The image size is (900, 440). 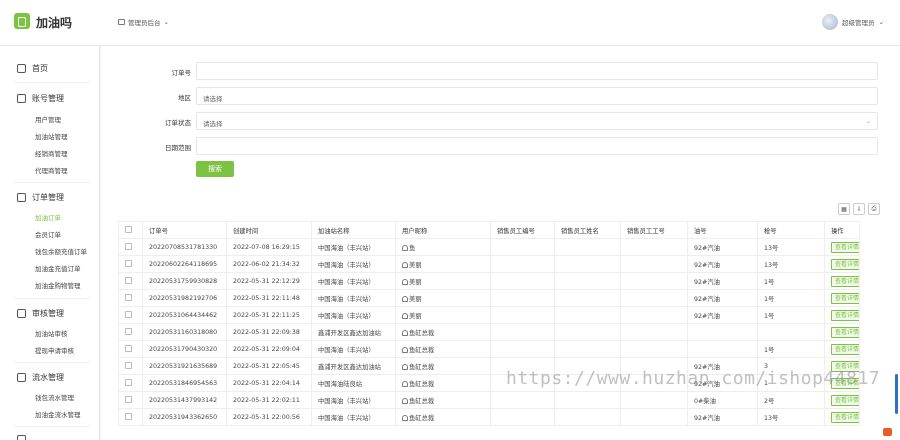 I want to click on sidebar-item-users: 用户管理, so click(x=48, y=119).